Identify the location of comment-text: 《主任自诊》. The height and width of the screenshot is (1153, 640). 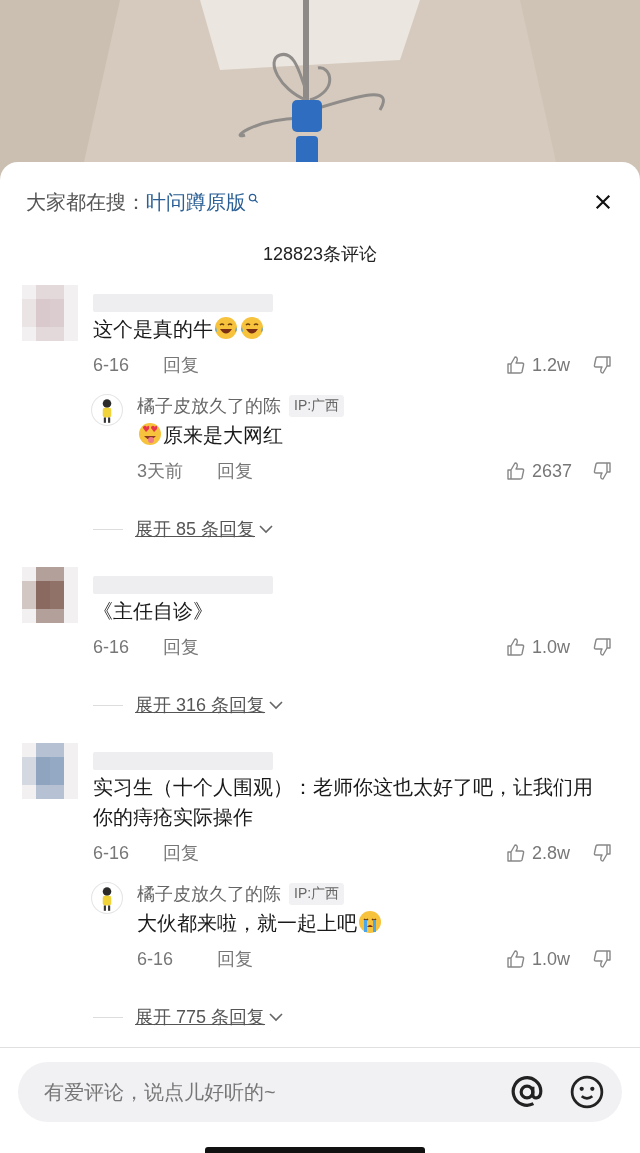
(153, 611).